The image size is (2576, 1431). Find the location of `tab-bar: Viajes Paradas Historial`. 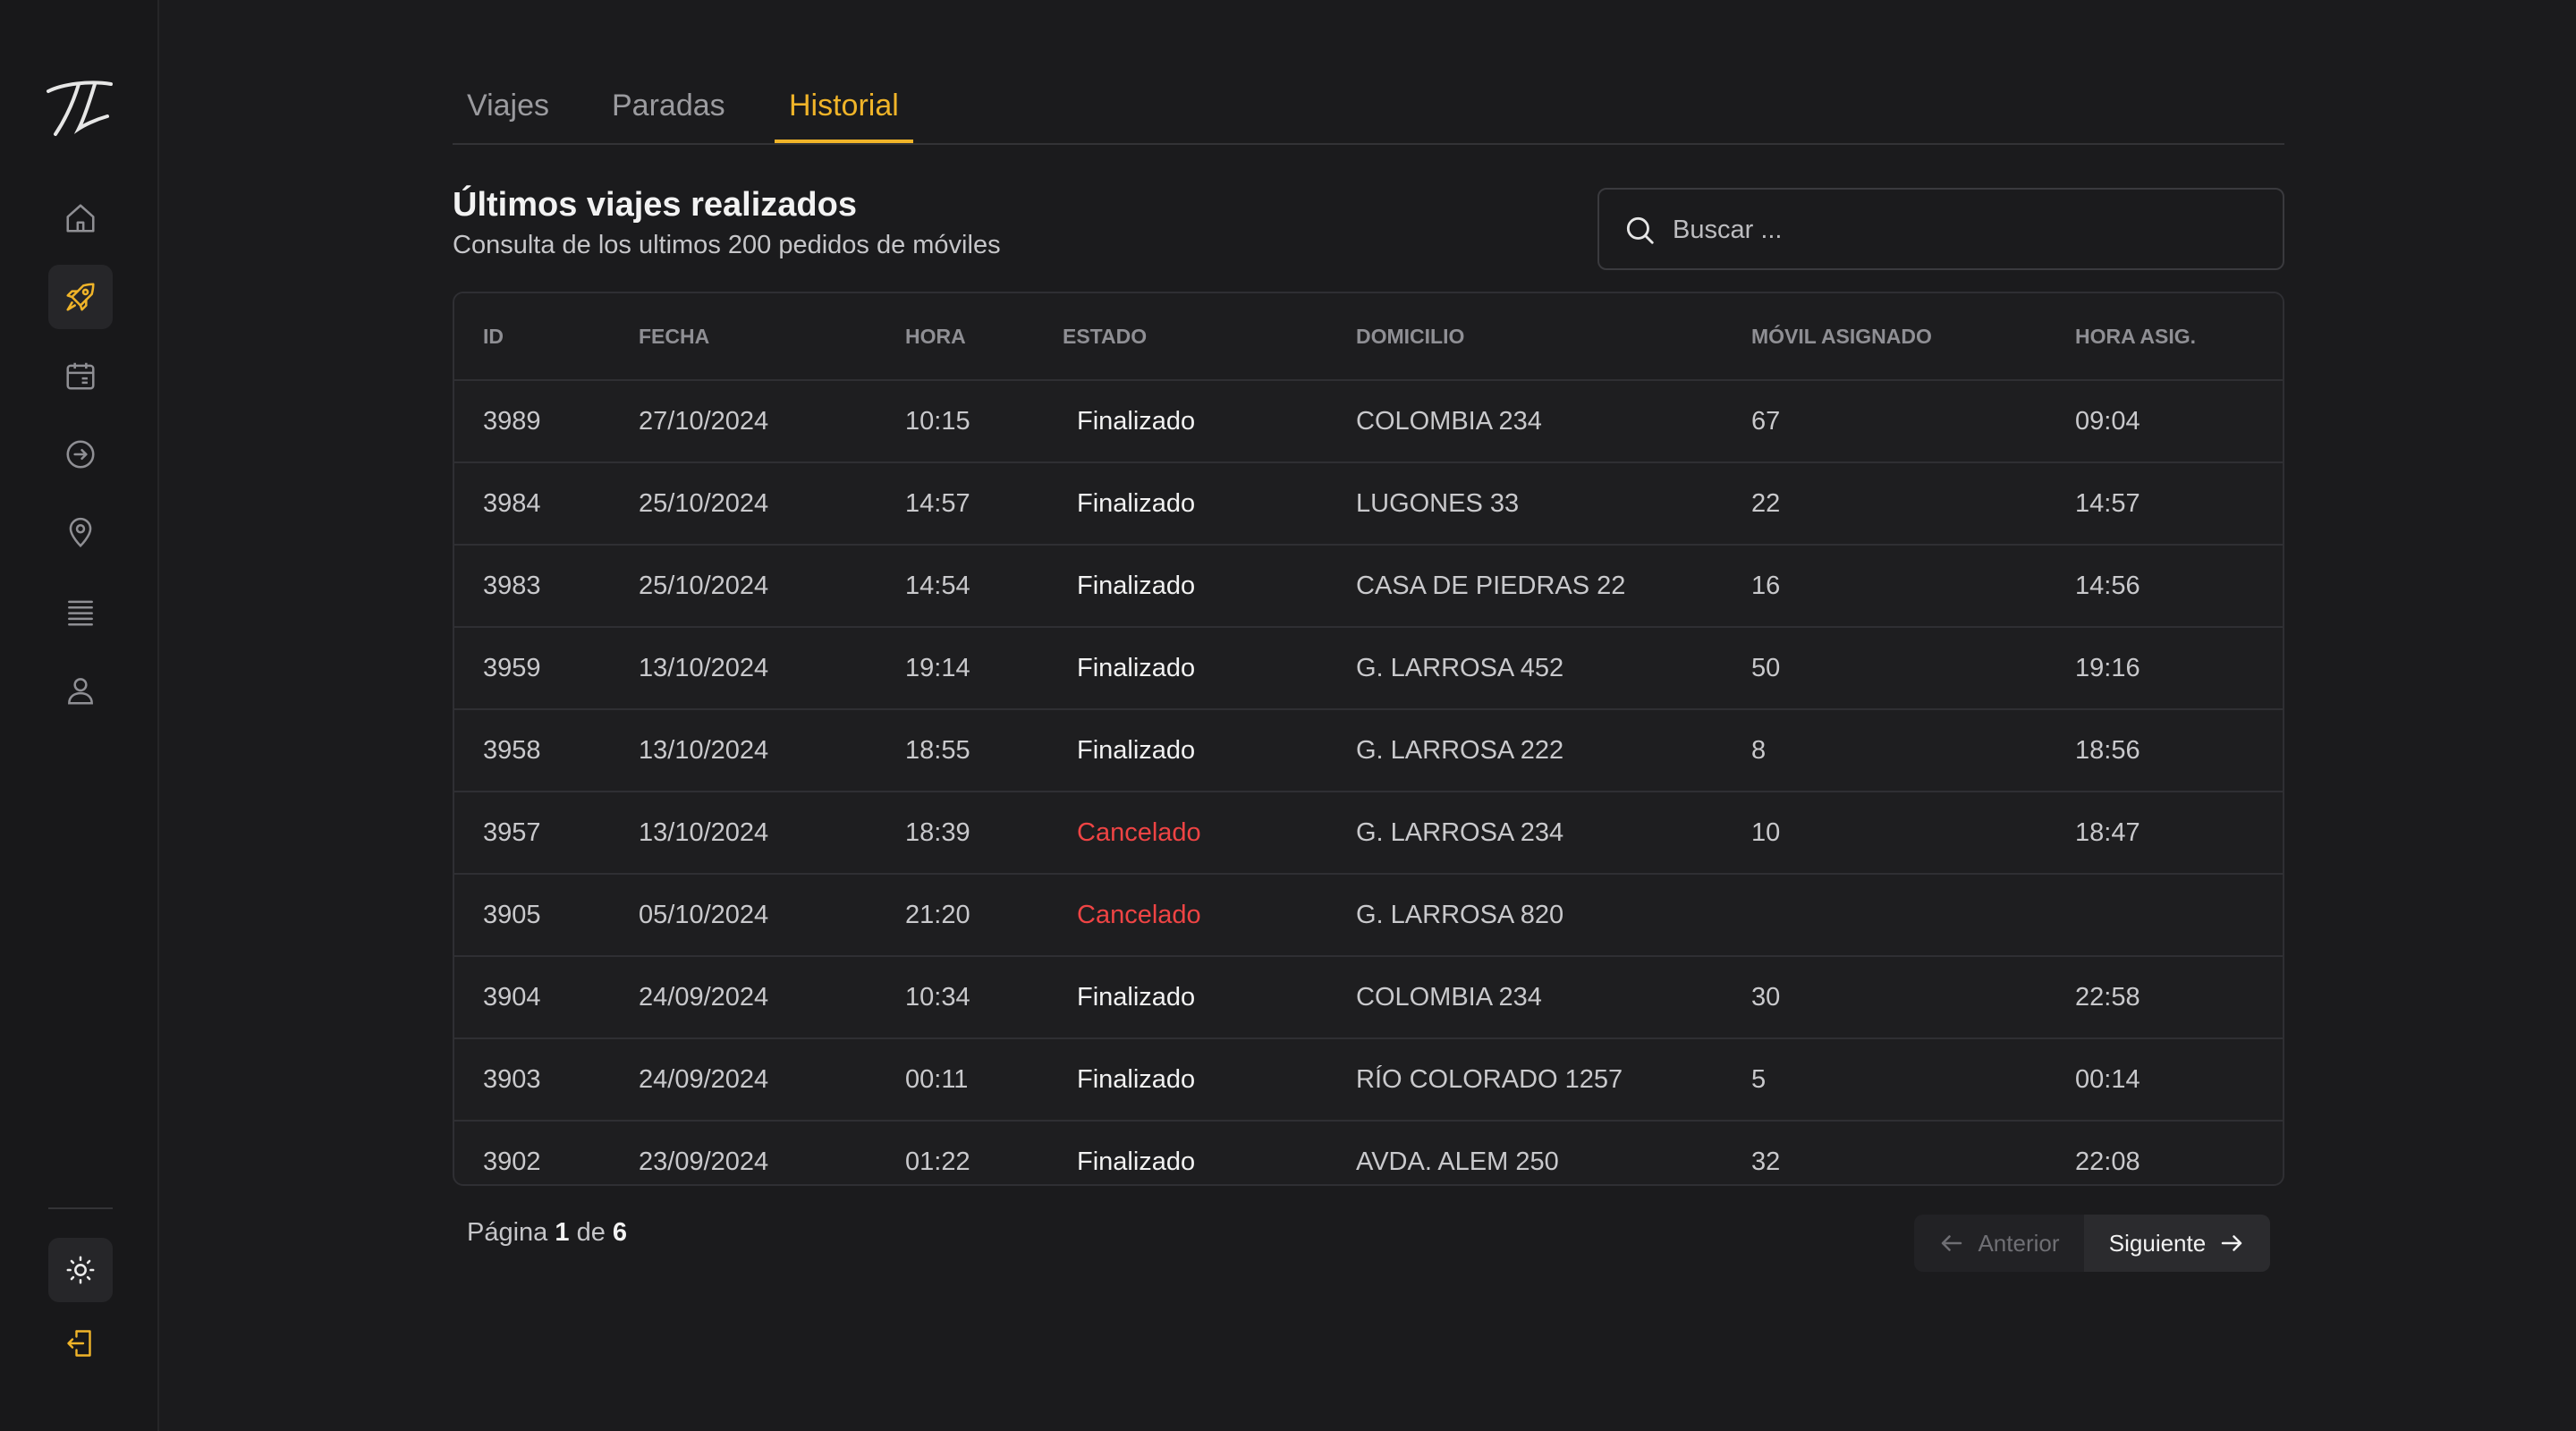

tab-bar: Viajes Paradas Historial is located at coordinates (1368, 109).